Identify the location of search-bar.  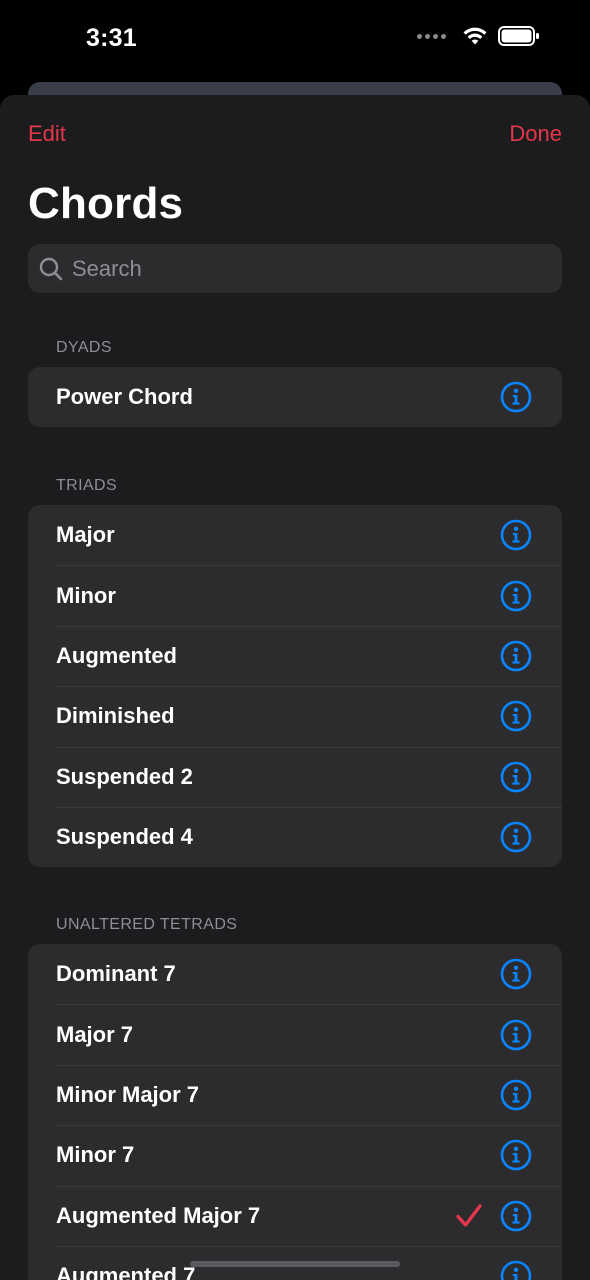
(295, 268).